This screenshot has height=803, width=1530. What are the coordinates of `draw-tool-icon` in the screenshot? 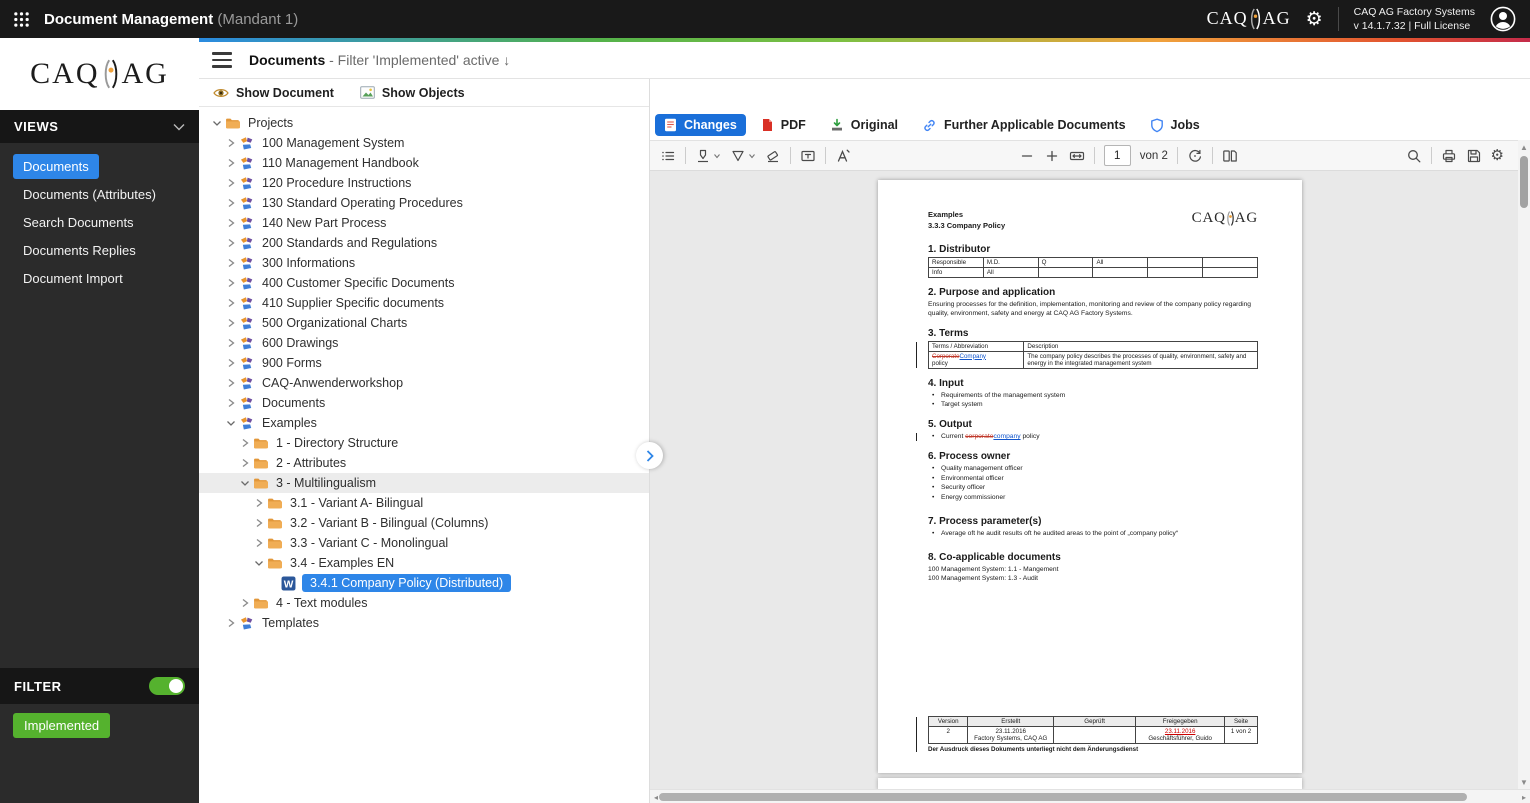 It's located at (743, 156).